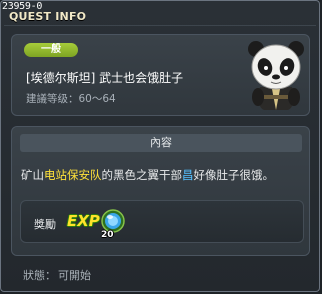 The width and height of the screenshot is (322, 294). Describe the element at coordinates (160, 25) in the screenshot. I see `title-divider` at that location.